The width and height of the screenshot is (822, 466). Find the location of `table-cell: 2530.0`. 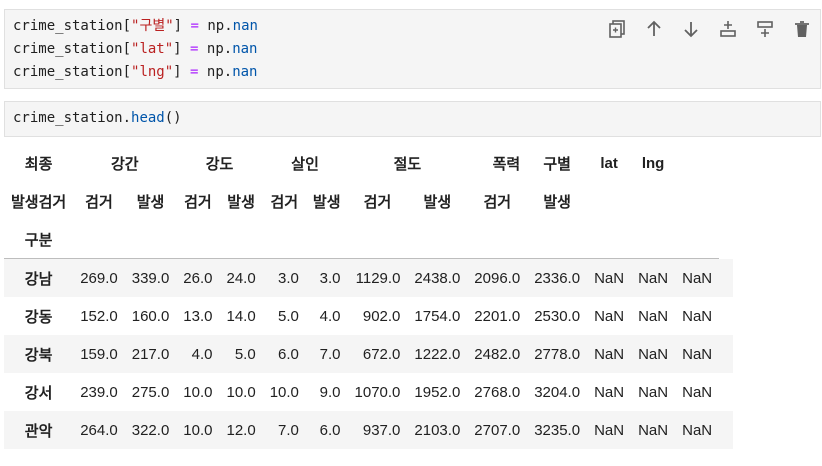

table-cell: 2530.0 is located at coordinates (557, 316).